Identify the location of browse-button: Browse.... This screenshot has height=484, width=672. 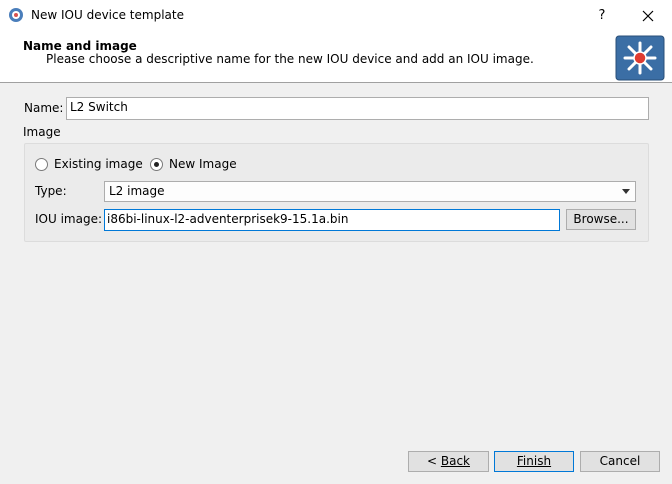
(601, 219).